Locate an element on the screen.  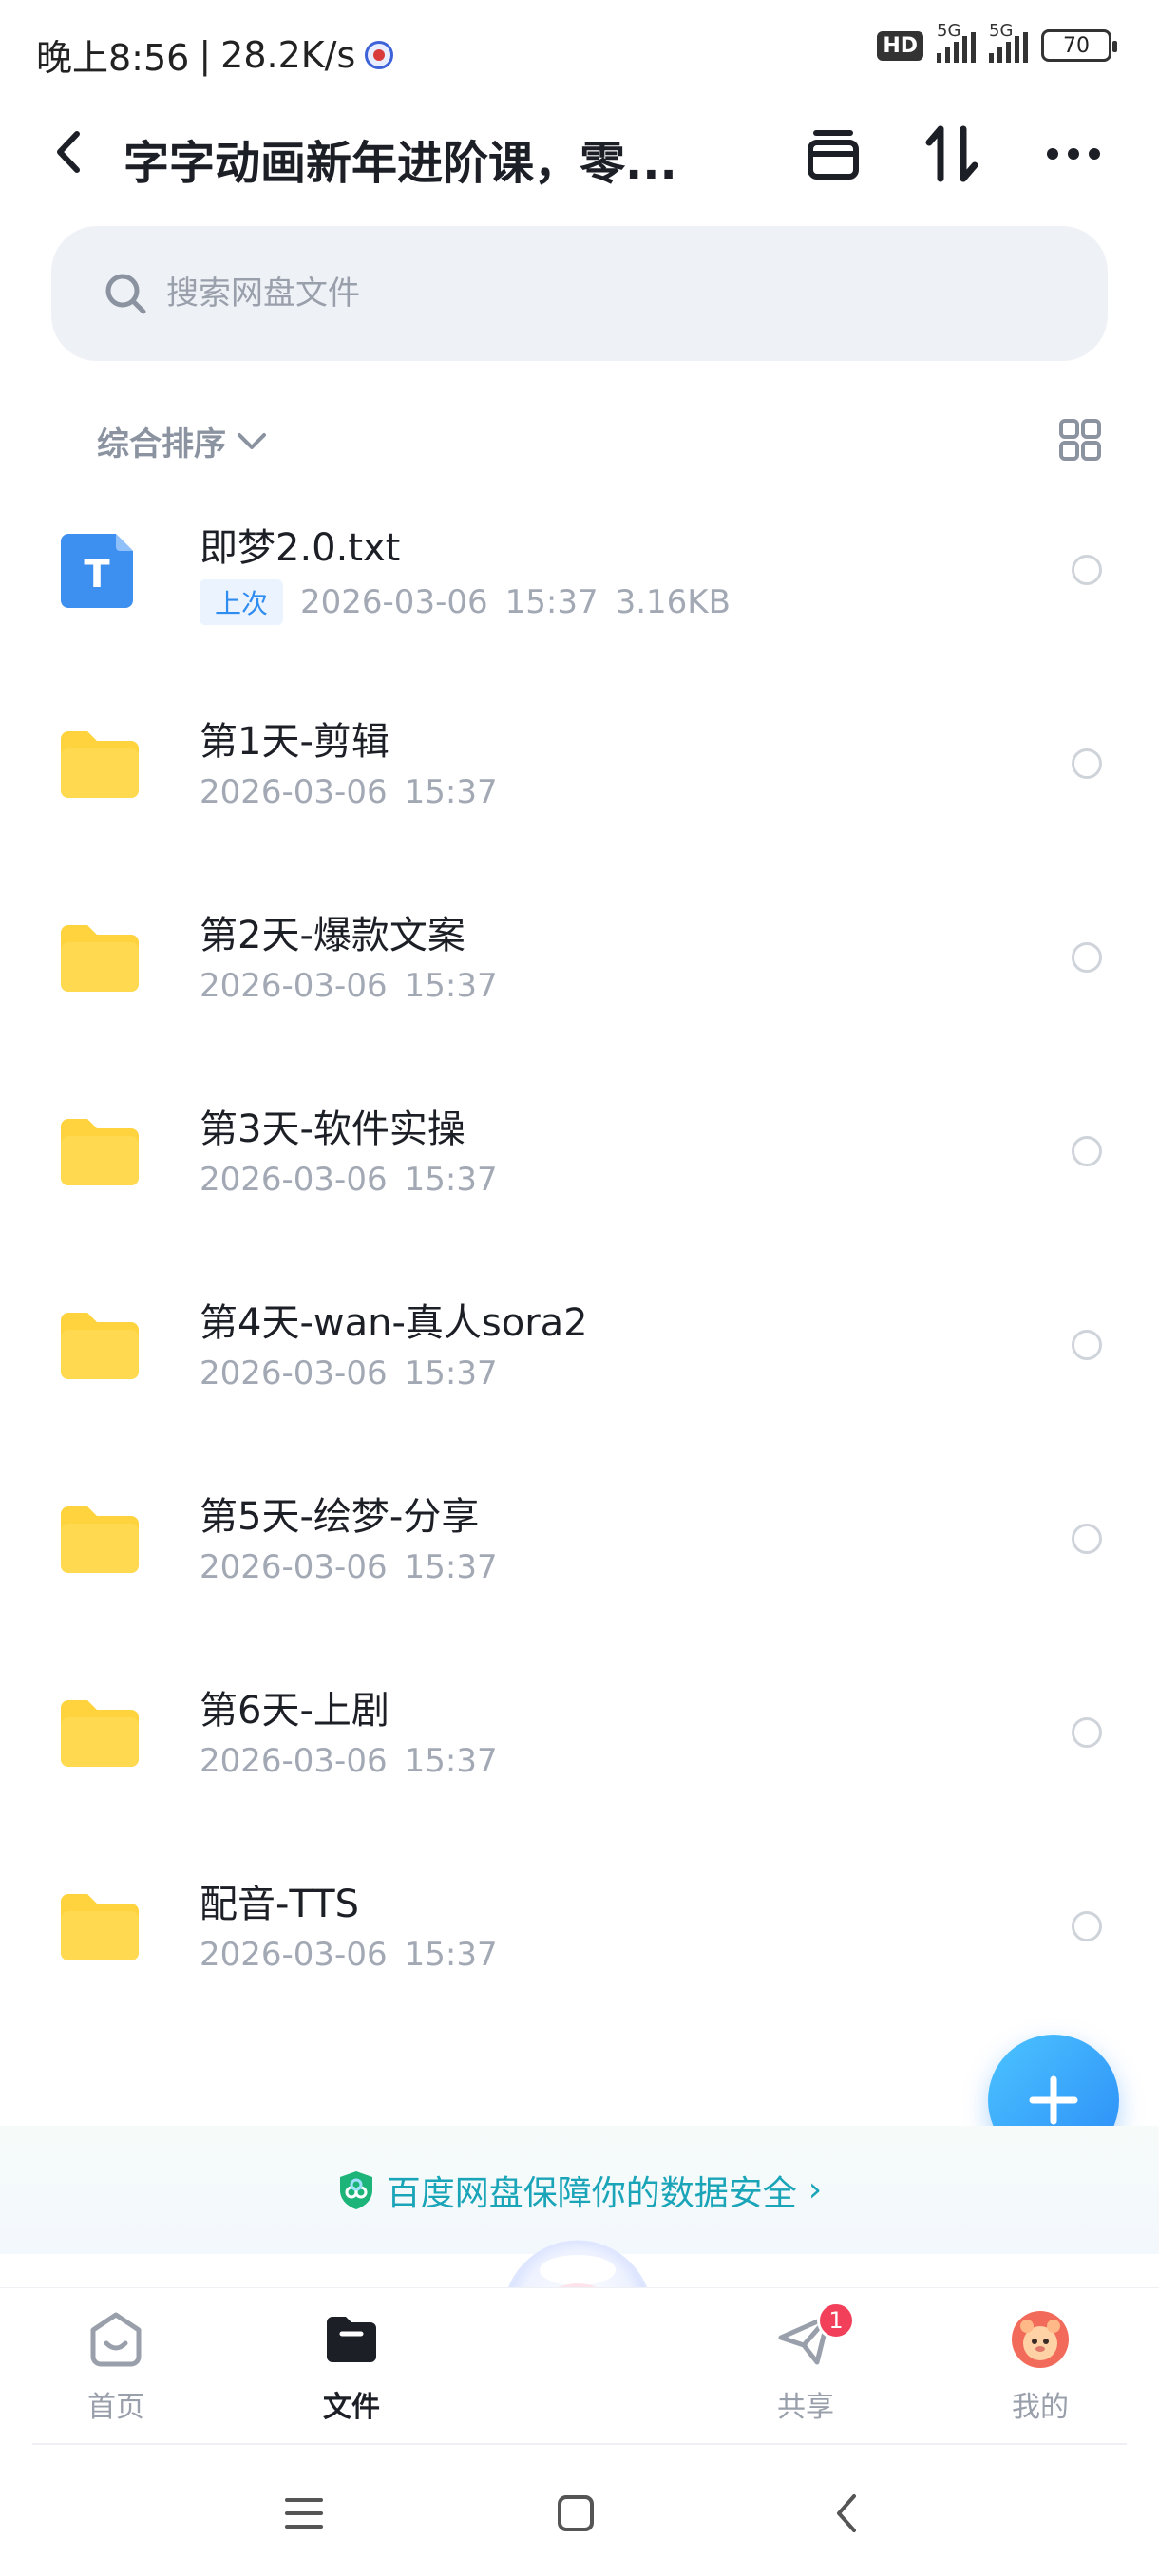
notification-app-icon is located at coordinates (379, 54).